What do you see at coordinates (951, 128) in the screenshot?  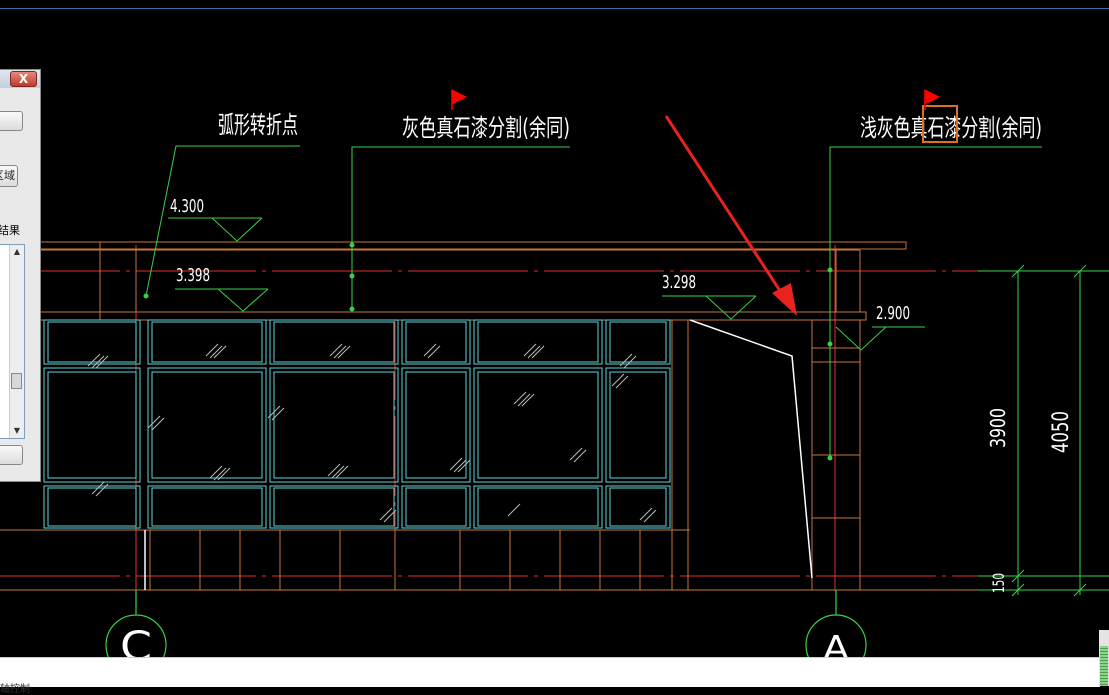 I see `annotation-light-gray-stone-paint: 浅灰色真石漆分割(余同)` at bounding box center [951, 128].